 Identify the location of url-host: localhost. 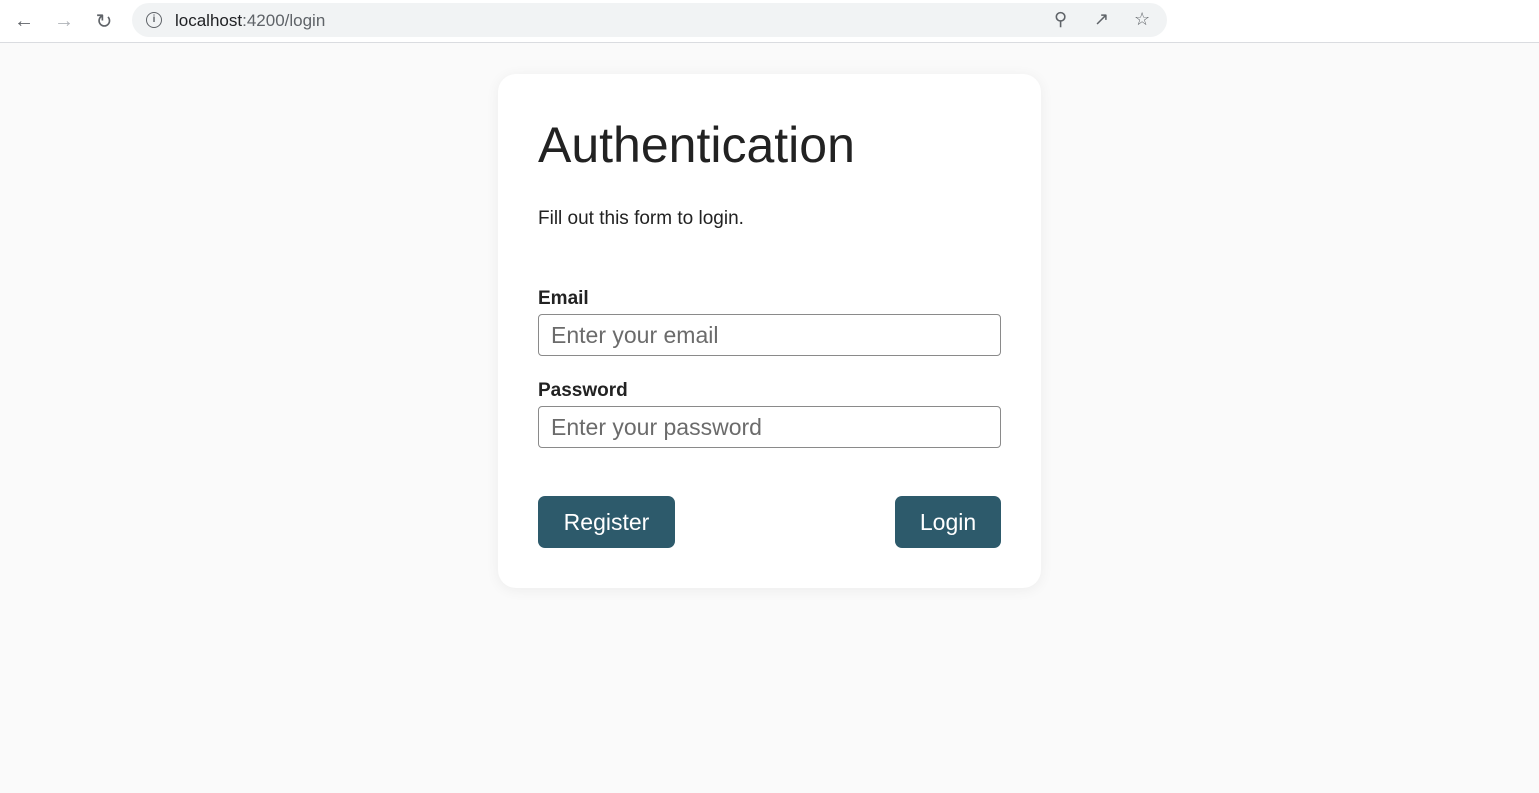
(209, 20).